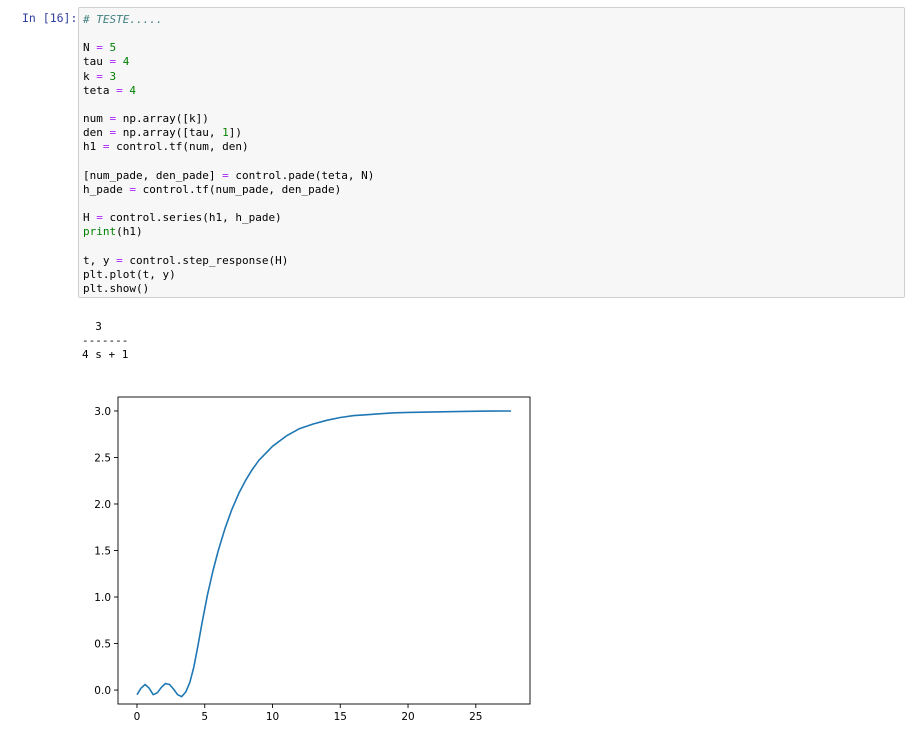 Image resolution: width=919 pixels, height=737 pixels. I want to click on y-tick-label: 1.0, so click(102, 598).